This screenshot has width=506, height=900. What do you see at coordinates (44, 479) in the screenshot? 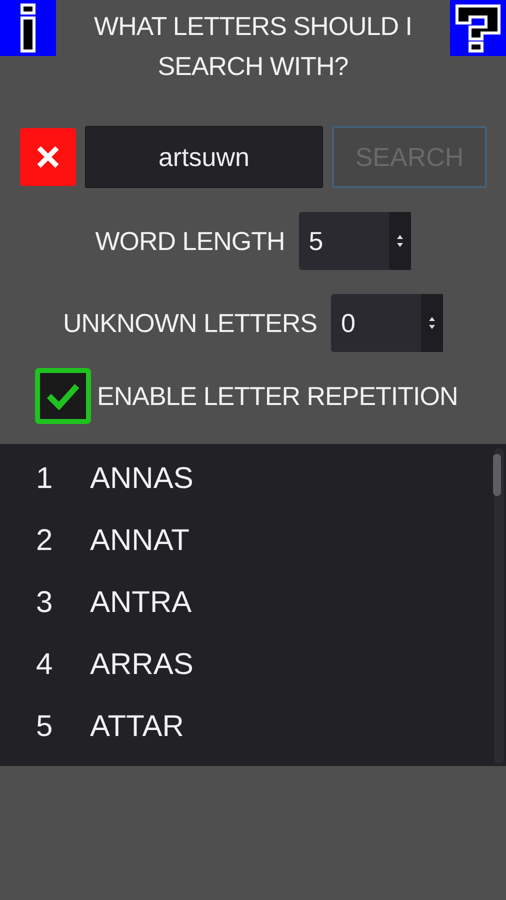
I see `row-number: 1` at bounding box center [44, 479].